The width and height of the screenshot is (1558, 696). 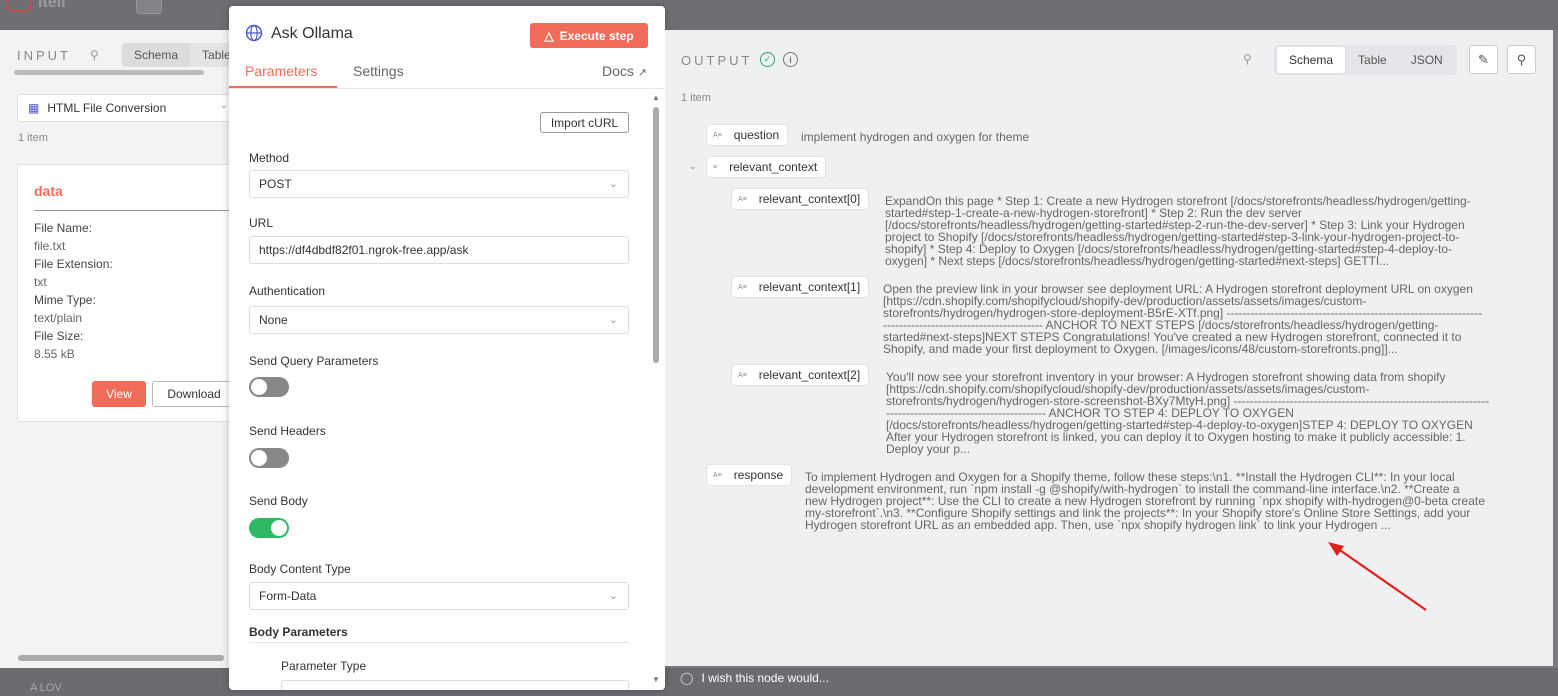 I want to click on schema-key-relevant-context-0: A≡ relevant_context[0], so click(x=800, y=199).